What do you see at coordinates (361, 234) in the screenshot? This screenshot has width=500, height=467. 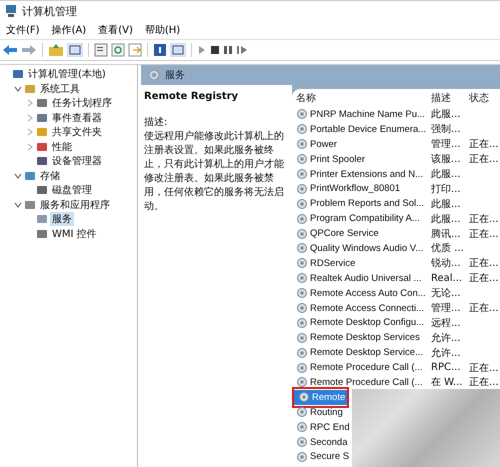 I see `service-row: QPCore Service` at bounding box center [361, 234].